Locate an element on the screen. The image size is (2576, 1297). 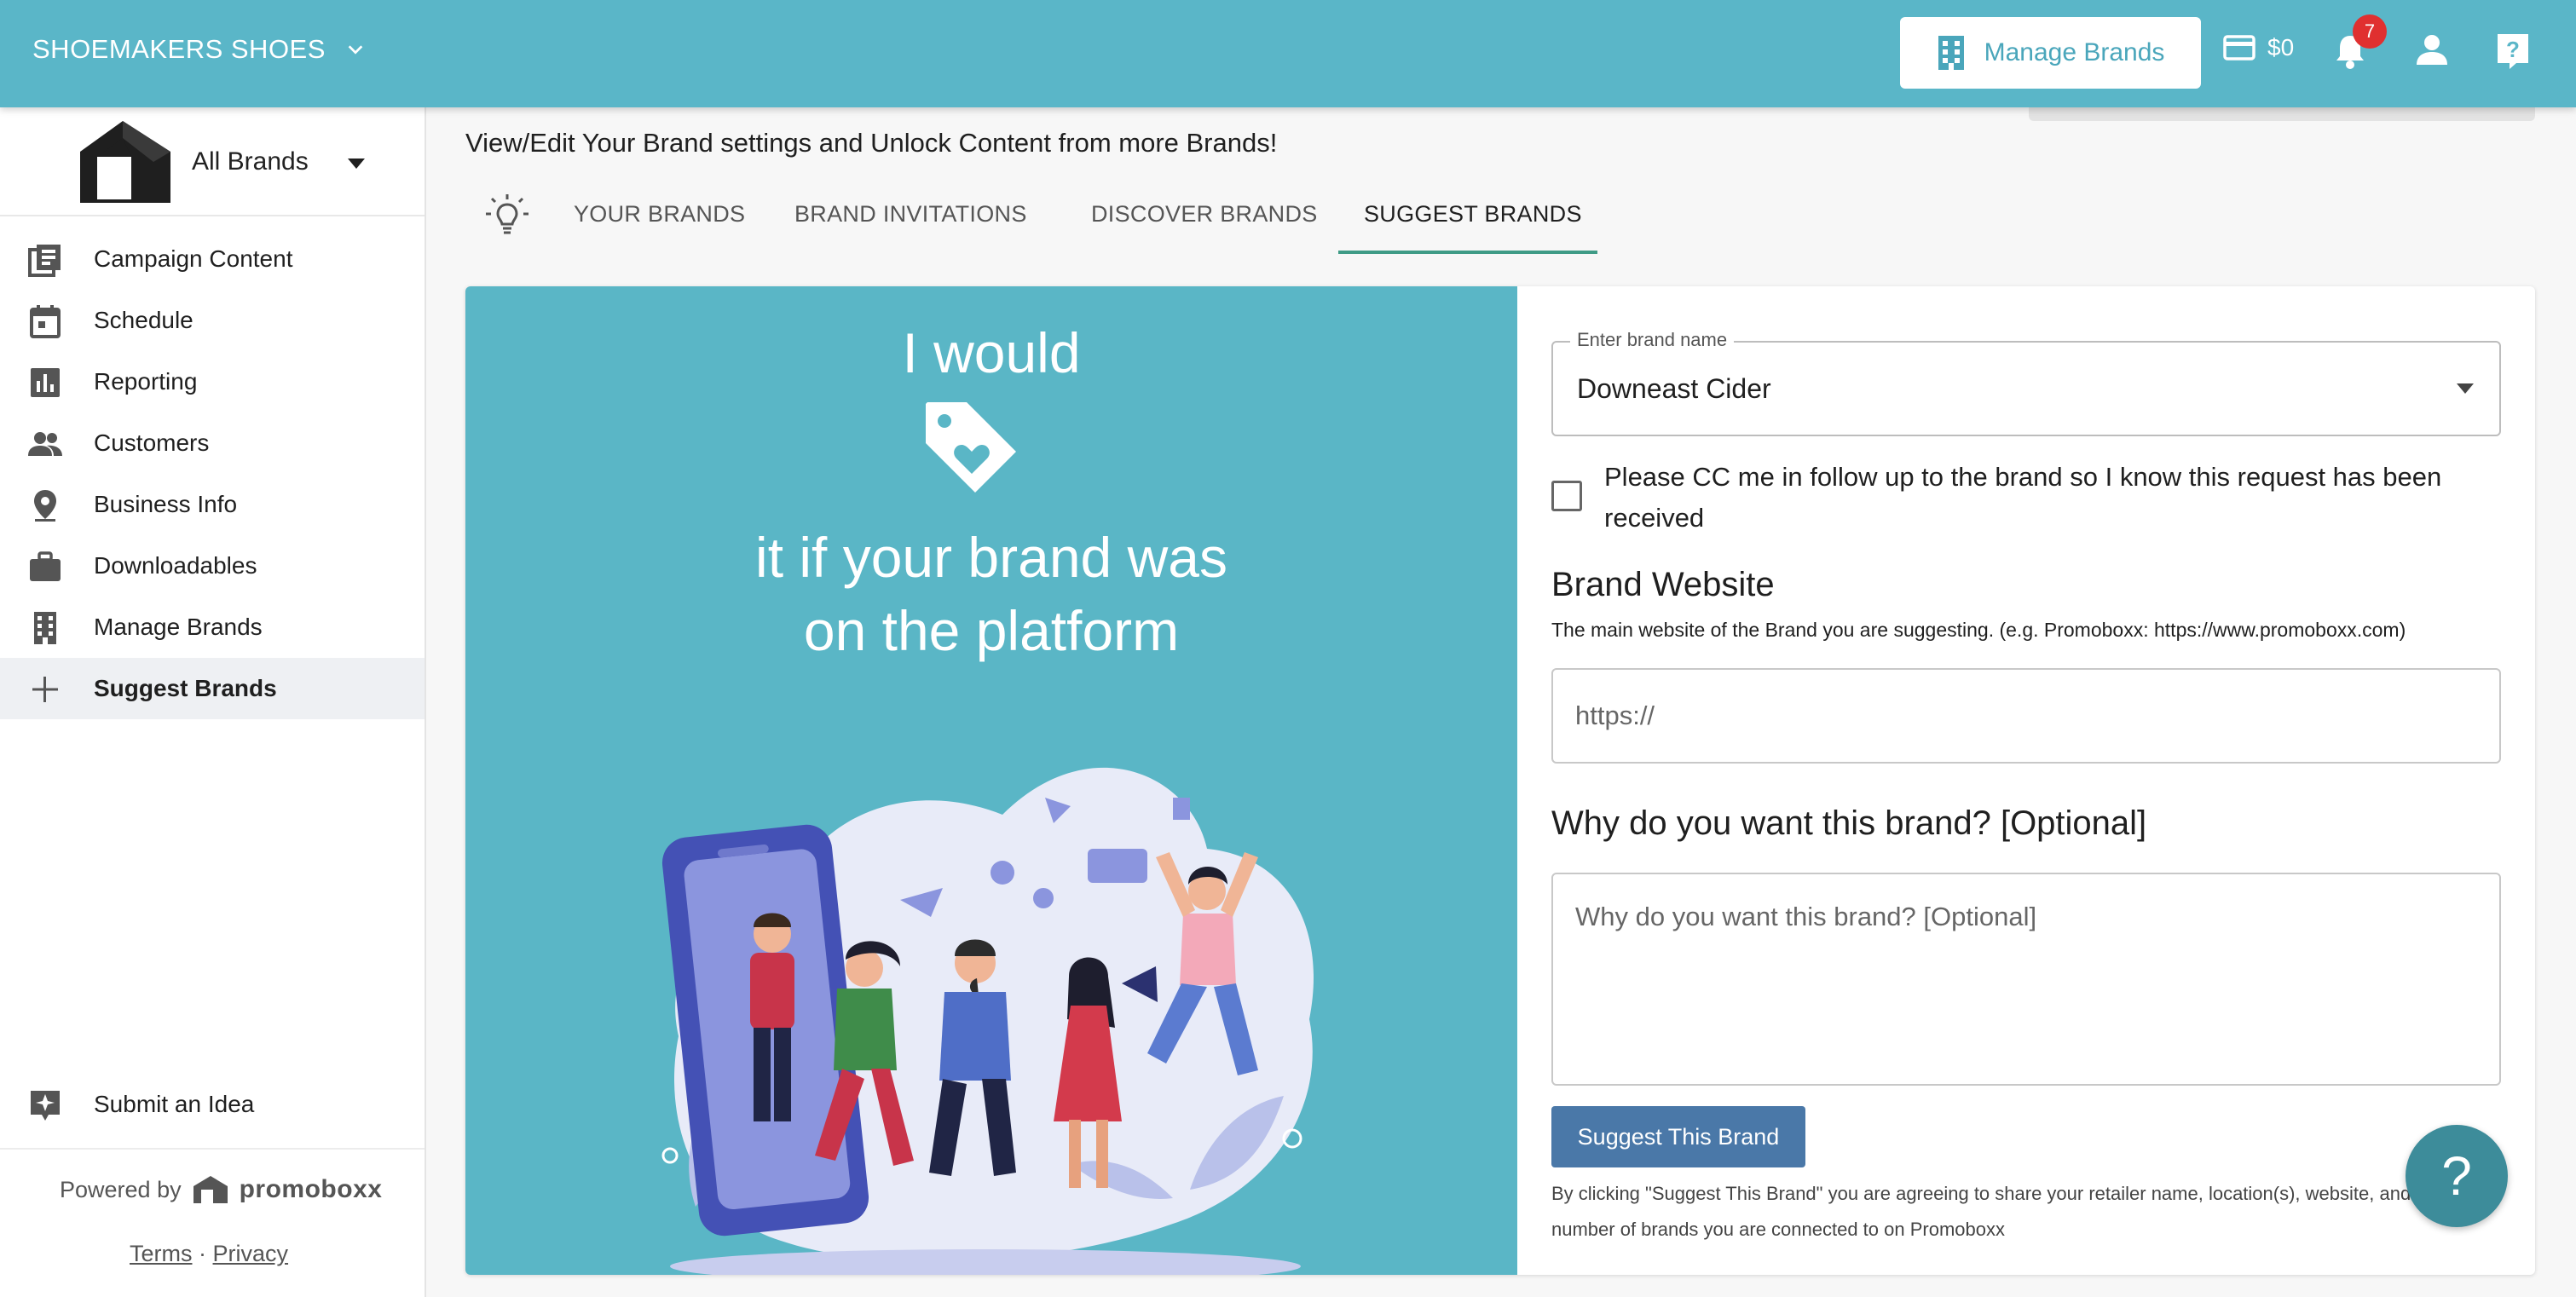
wallet-amount: $0 is located at coordinates (2281, 47).